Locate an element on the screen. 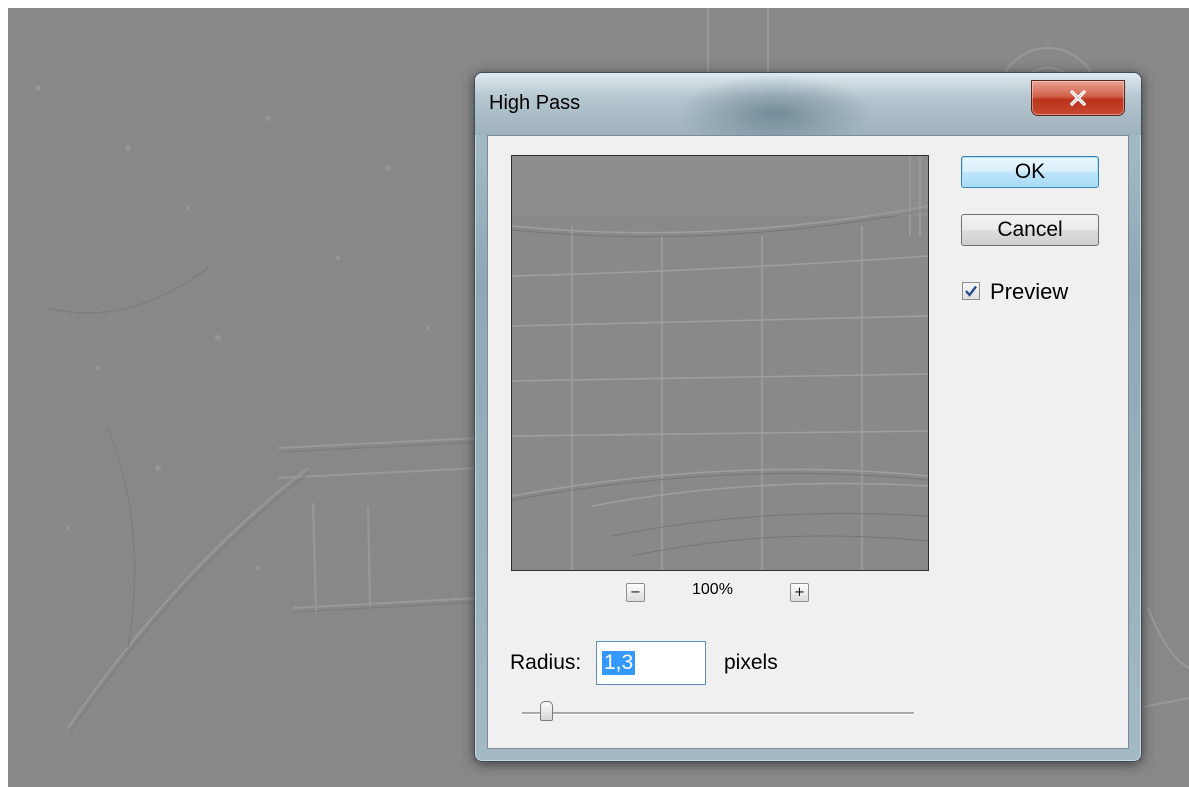  cancel-button-label: Cancel is located at coordinates (1030, 229).